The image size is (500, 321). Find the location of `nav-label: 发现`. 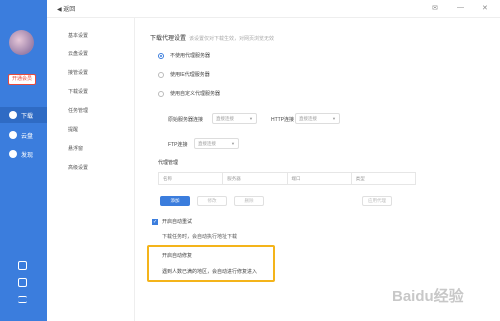

nav-label: 发现 is located at coordinates (27, 155).